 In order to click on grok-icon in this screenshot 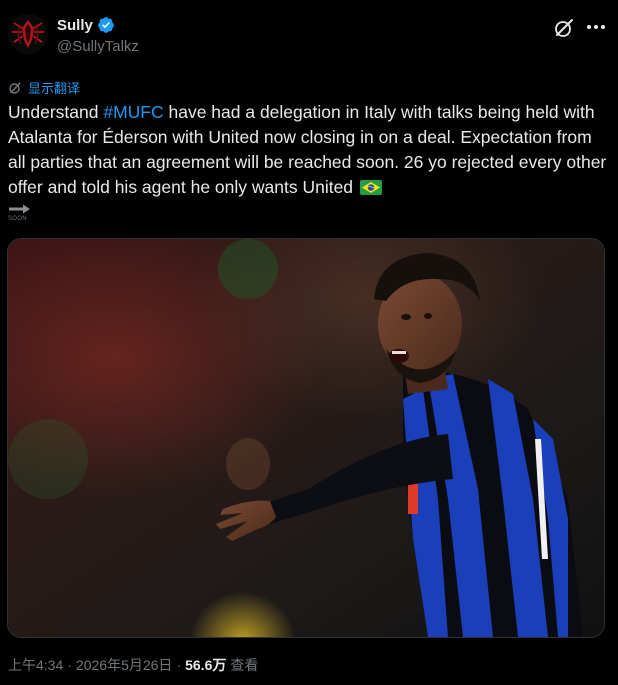, I will do `click(564, 28)`.